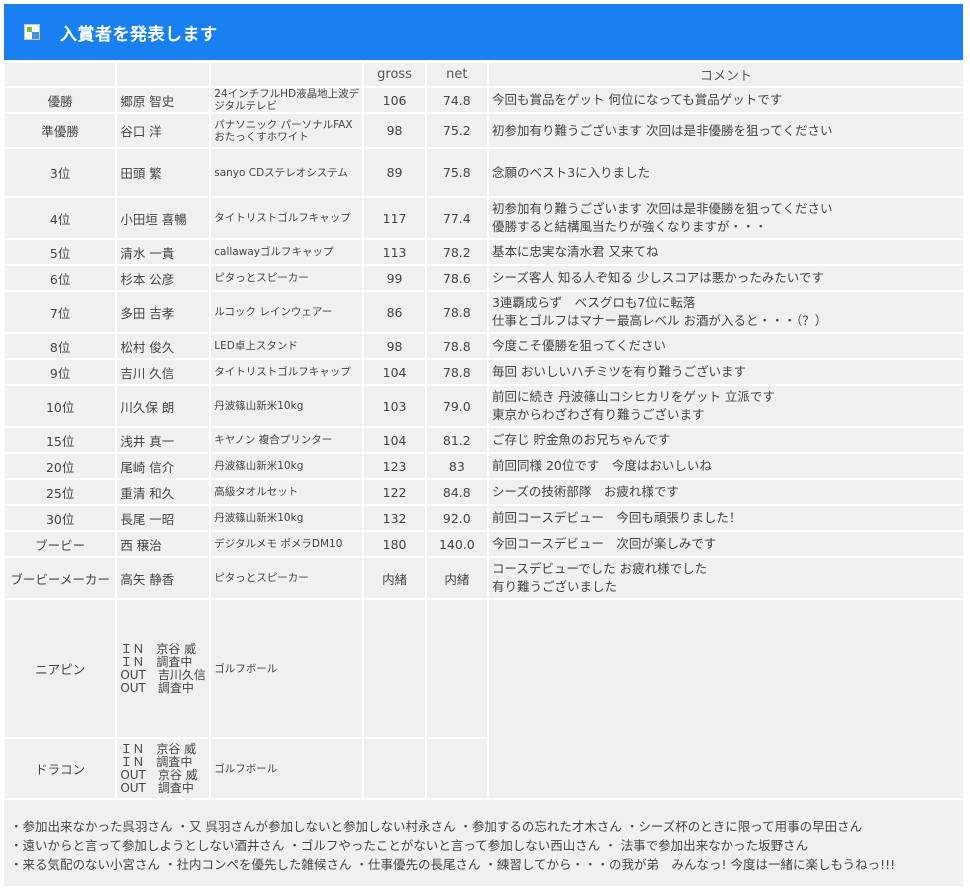 This screenshot has width=970, height=890. Describe the element at coordinates (60, 252) in the screenshot. I see `rank-cell: 5位` at that location.